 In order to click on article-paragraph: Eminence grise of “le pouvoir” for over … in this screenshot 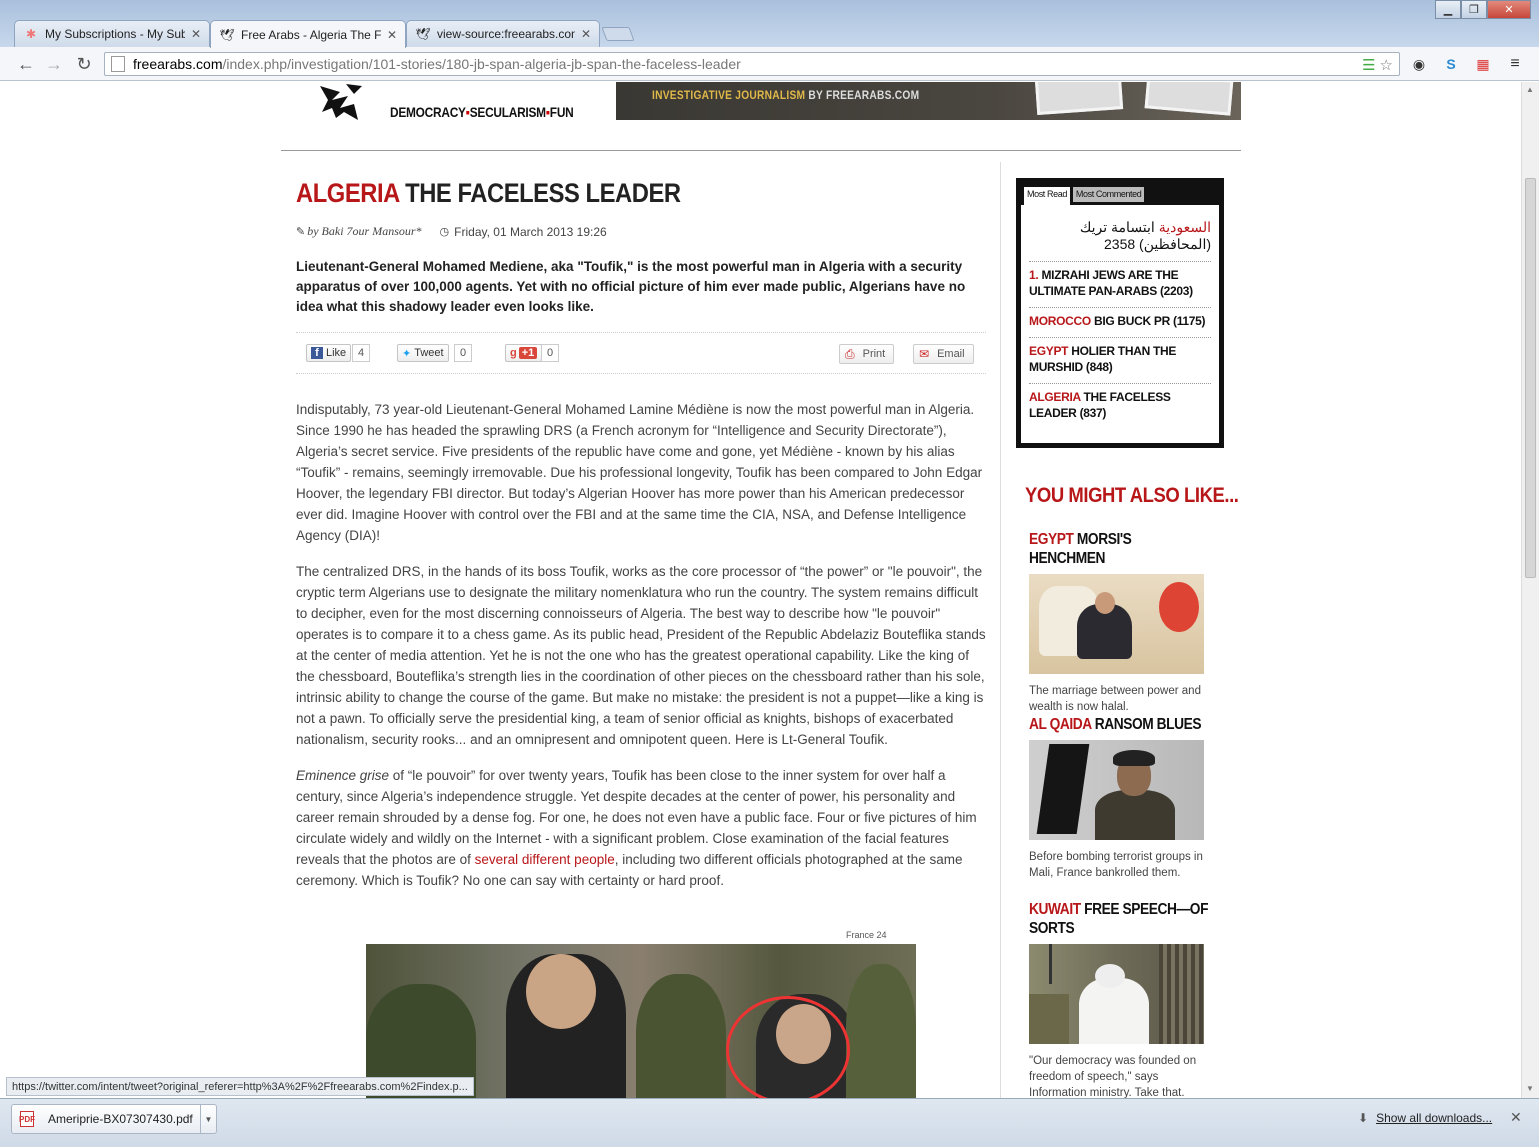, I will do `click(636, 828)`.